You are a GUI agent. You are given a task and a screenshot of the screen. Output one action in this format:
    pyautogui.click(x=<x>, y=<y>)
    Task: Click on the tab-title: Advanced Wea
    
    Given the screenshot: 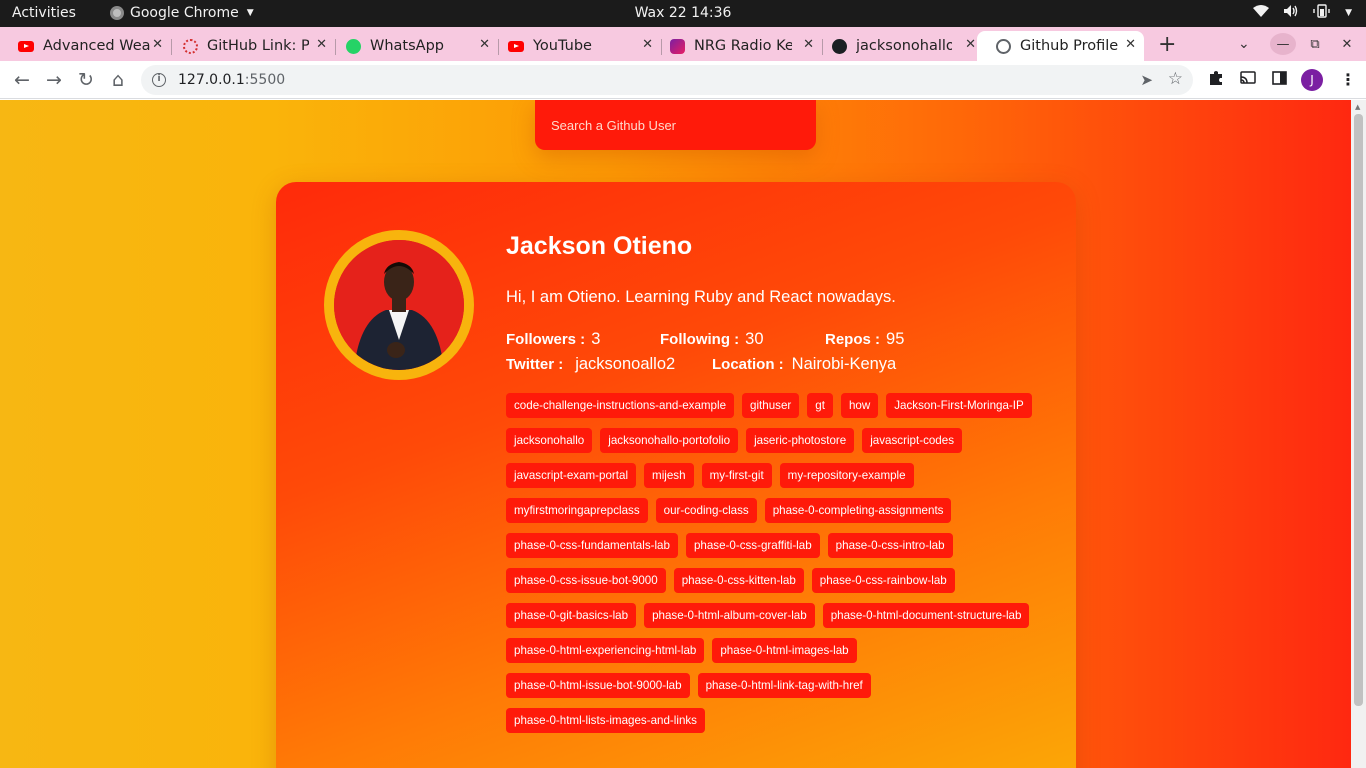 What is the action you would take?
    pyautogui.click(x=97, y=46)
    